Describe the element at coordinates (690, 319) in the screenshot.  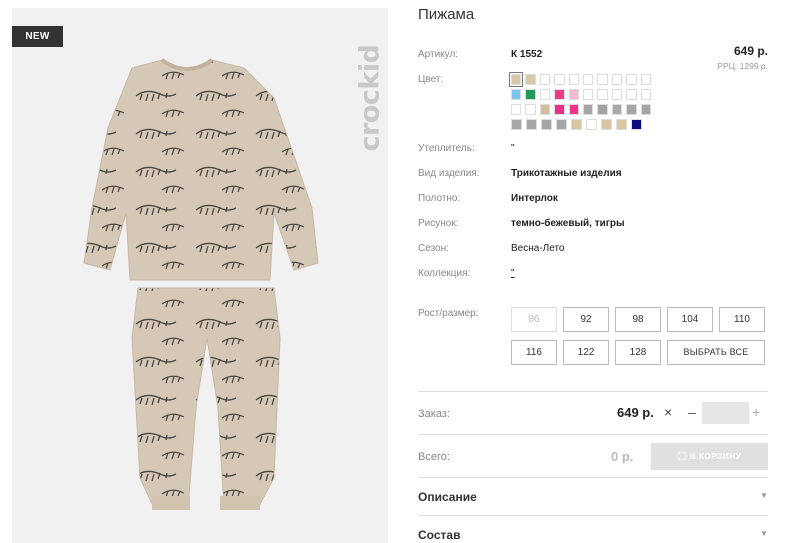
I see `size-104-button: 104` at that location.